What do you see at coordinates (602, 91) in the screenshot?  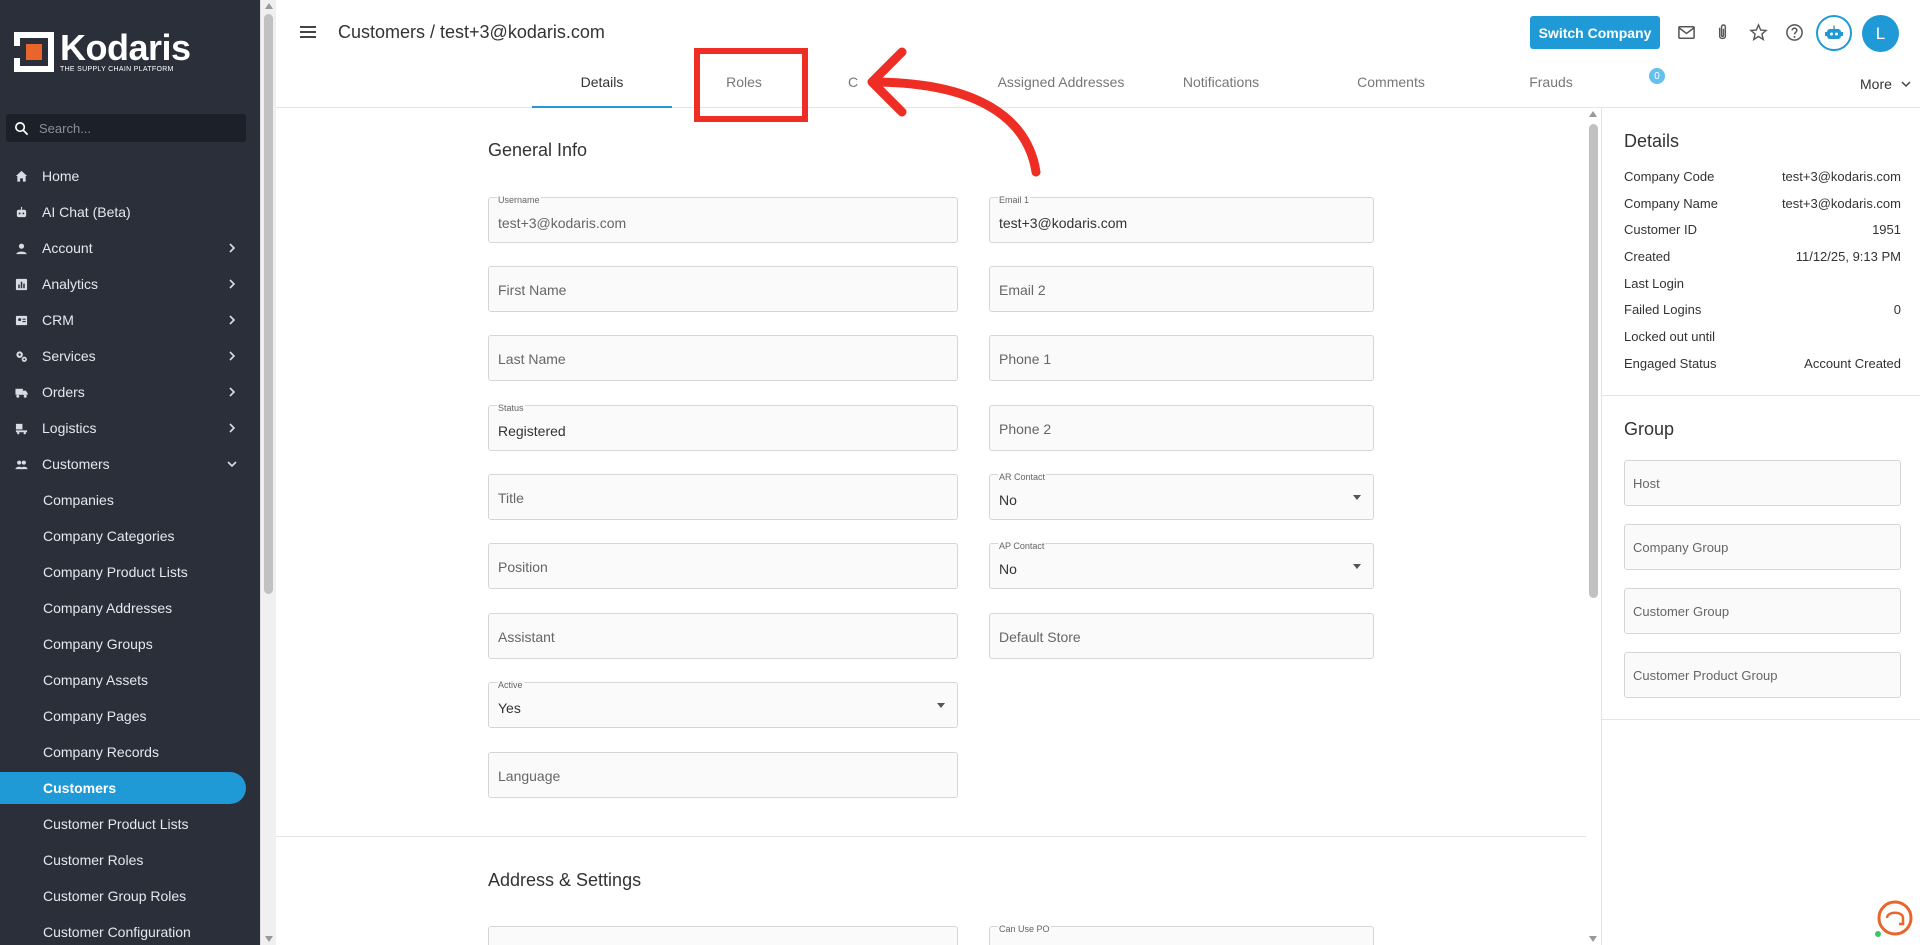 I see `tab-details: Details` at bounding box center [602, 91].